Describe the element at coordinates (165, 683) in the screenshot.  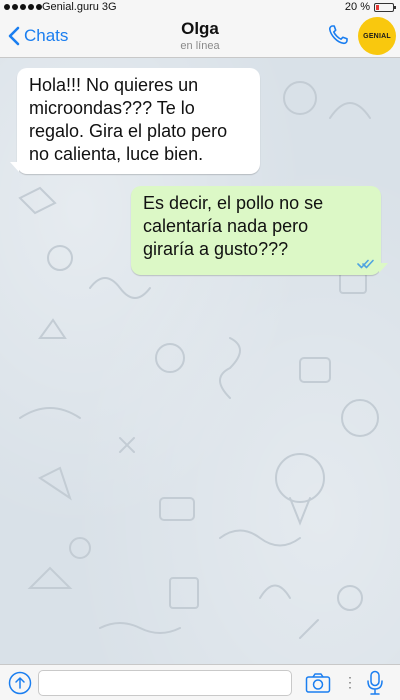
I see `message-input` at that location.